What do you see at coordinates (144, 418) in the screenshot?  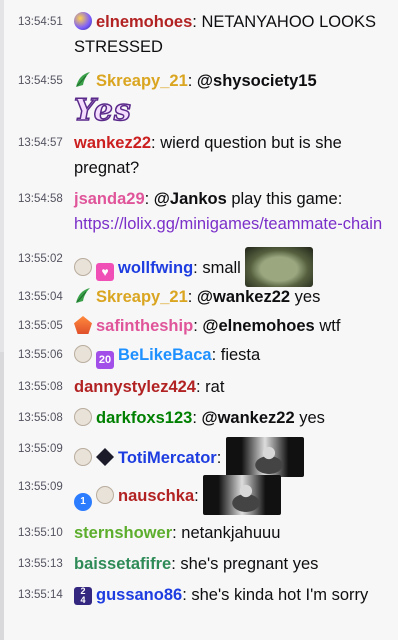 I see `username: darkfoxs123` at bounding box center [144, 418].